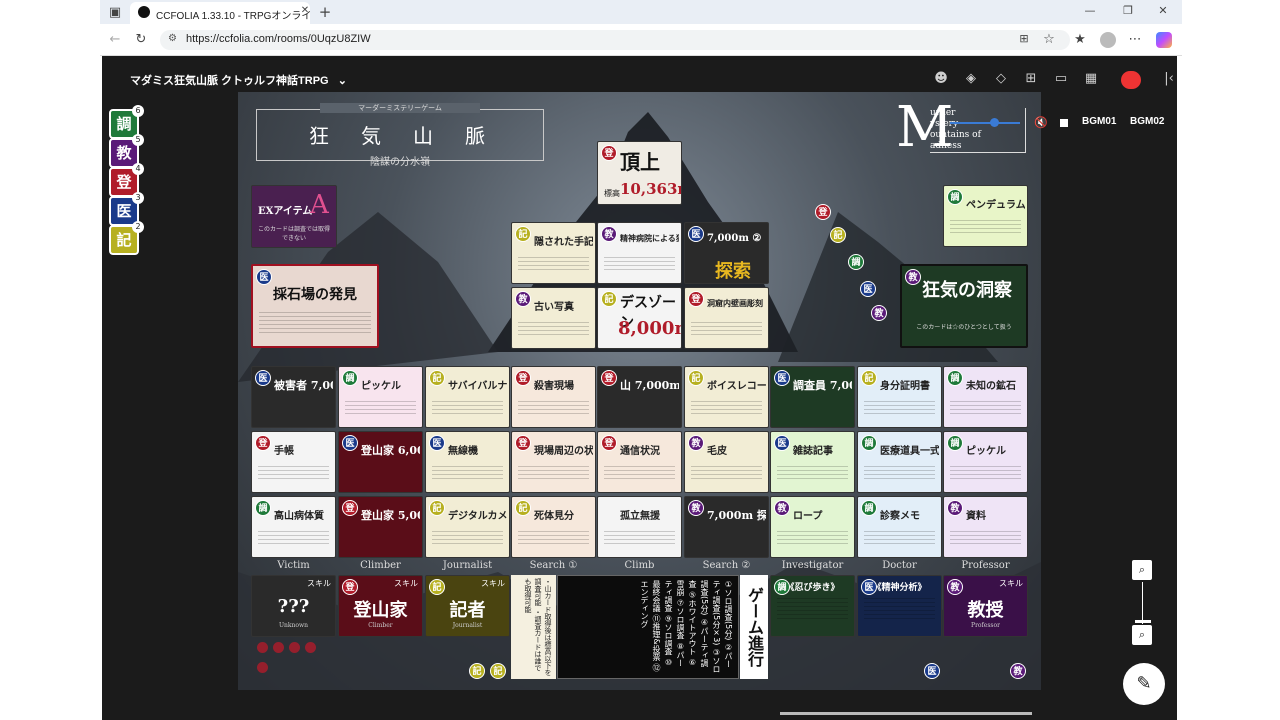  Describe the element at coordinates (1031, 79) in the screenshot. I see `add-panel-icon: ⊞` at that location.